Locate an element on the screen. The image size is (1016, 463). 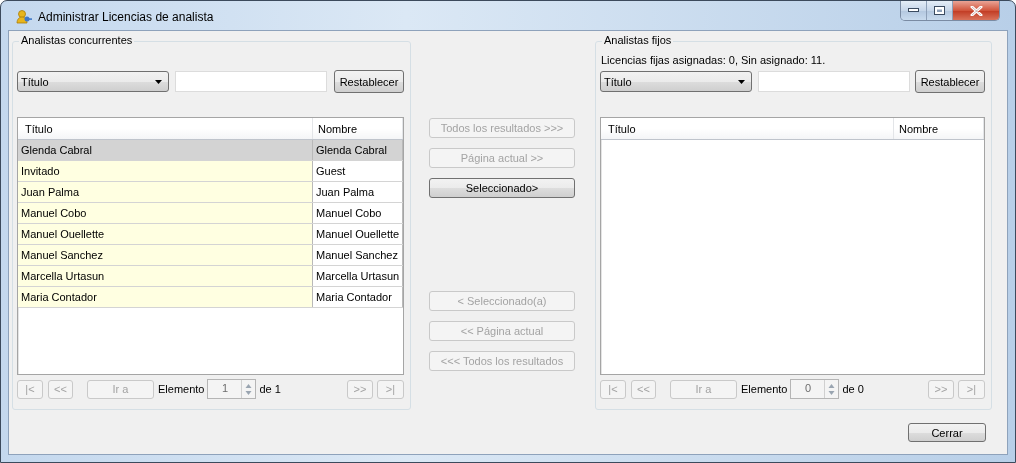
group-title: Analistas concurrentes is located at coordinates (77, 40).